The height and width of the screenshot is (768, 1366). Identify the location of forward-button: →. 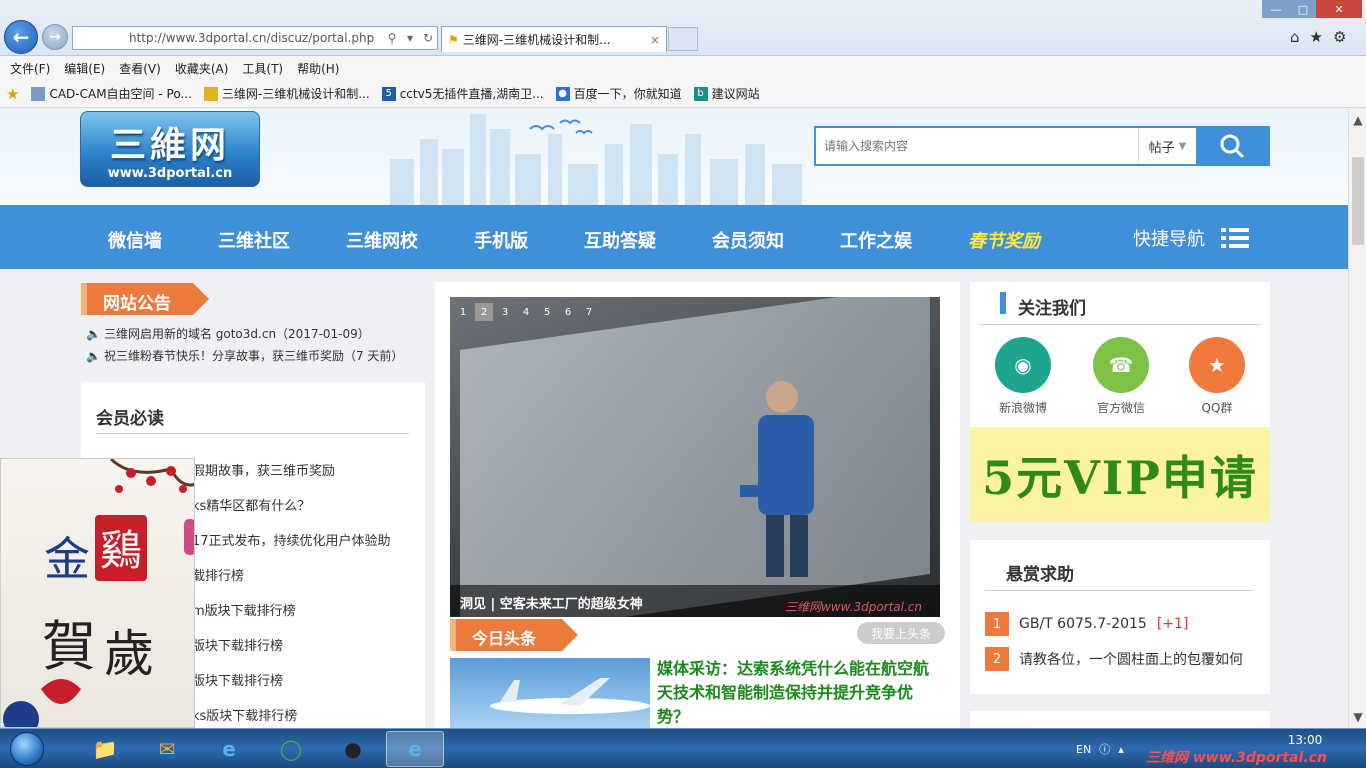
(55, 37).